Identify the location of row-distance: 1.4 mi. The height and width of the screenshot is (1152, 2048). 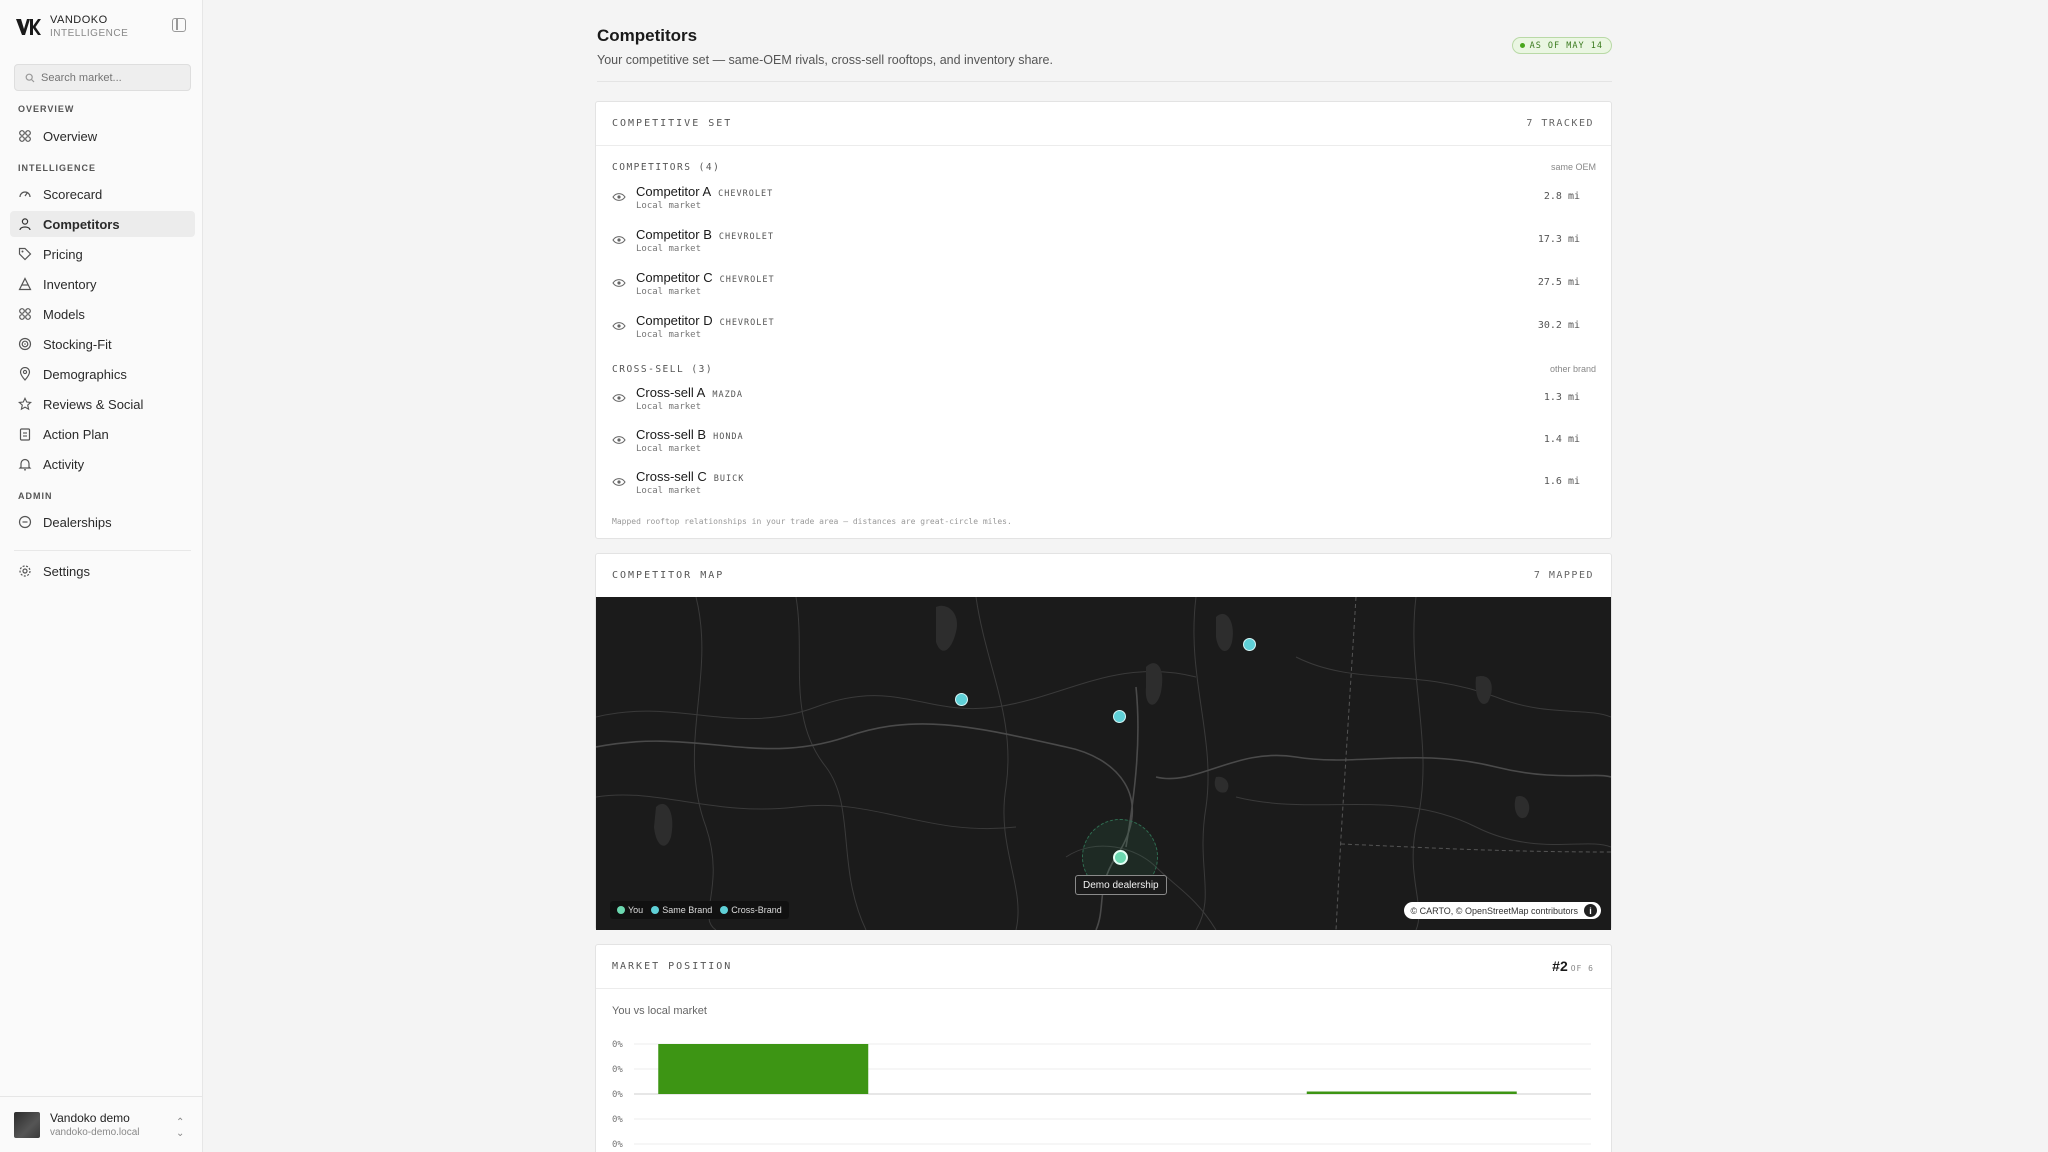
(1561, 439).